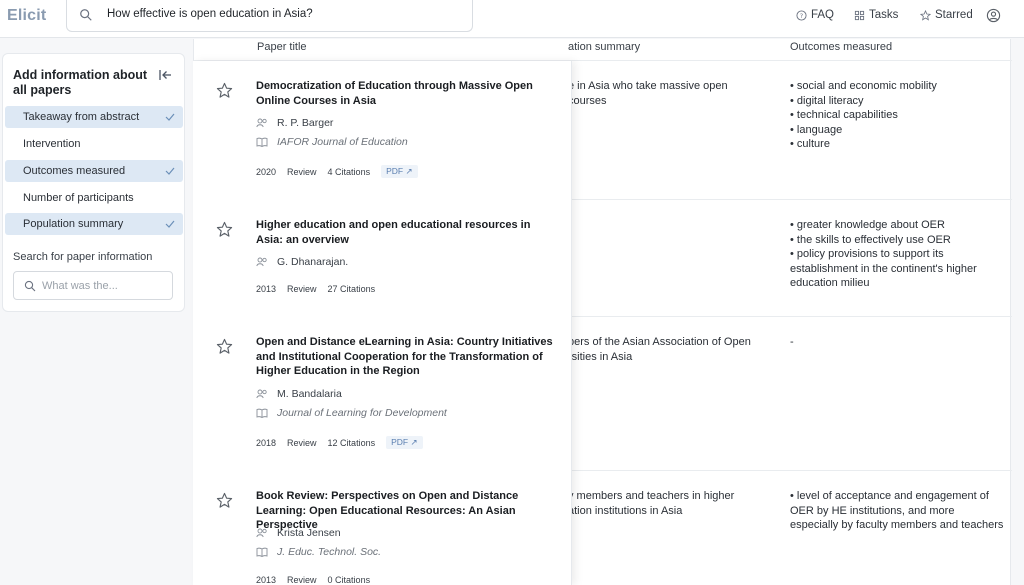 The width and height of the screenshot is (1024, 585). I want to click on help-circle-icon: ?, so click(801, 15).